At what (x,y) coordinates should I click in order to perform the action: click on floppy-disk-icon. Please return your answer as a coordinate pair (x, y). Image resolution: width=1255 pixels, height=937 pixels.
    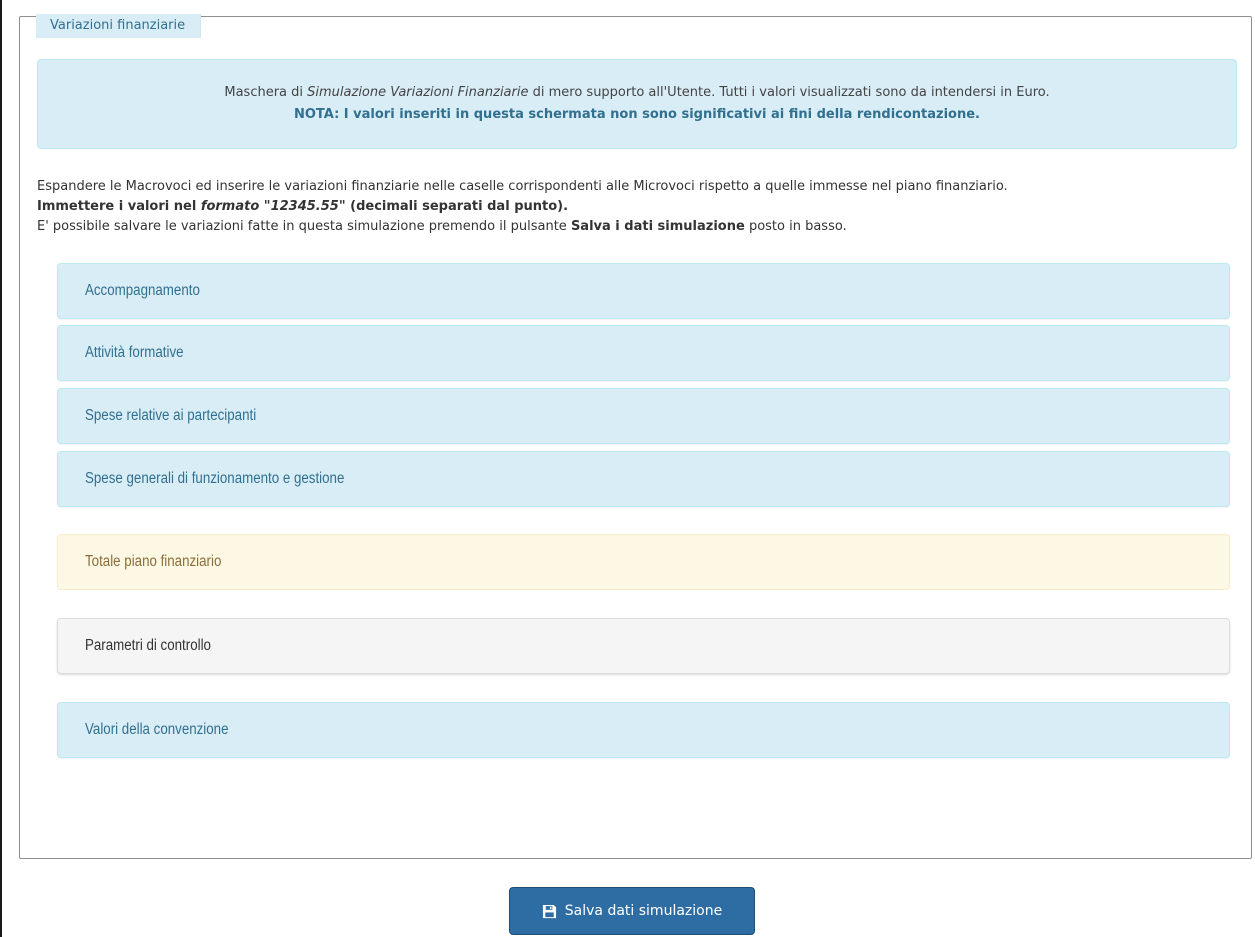
    Looking at the image, I should click on (549, 911).